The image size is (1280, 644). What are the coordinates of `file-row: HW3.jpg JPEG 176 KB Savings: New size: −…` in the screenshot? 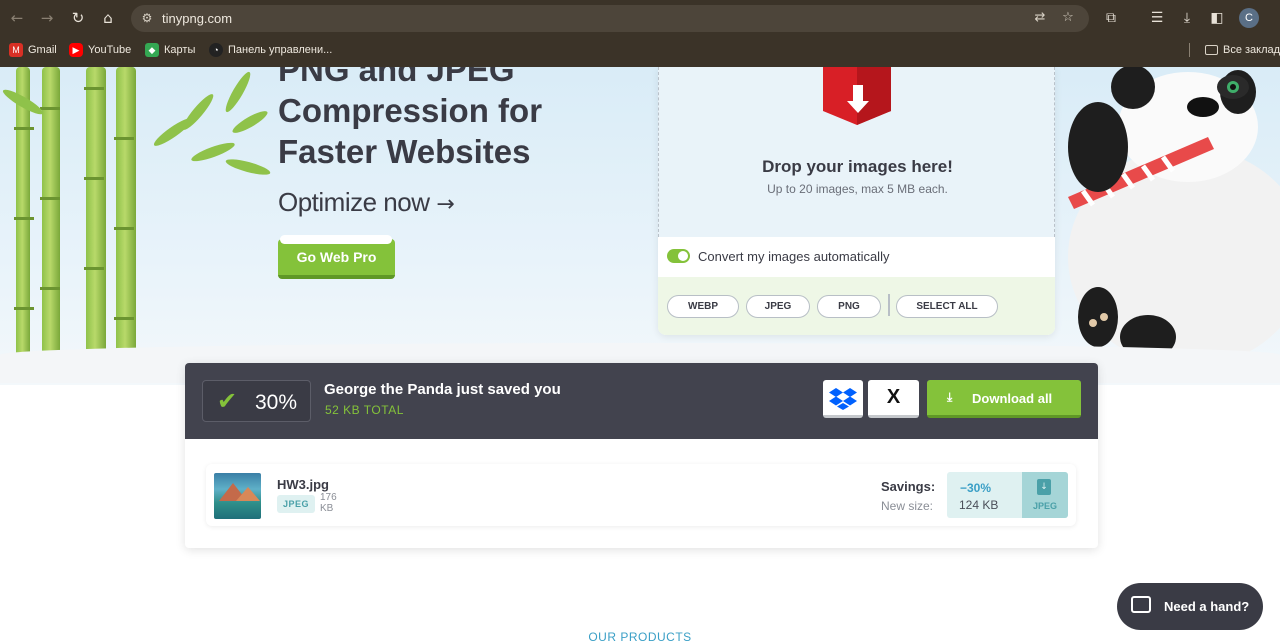 It's located at (641, 495).